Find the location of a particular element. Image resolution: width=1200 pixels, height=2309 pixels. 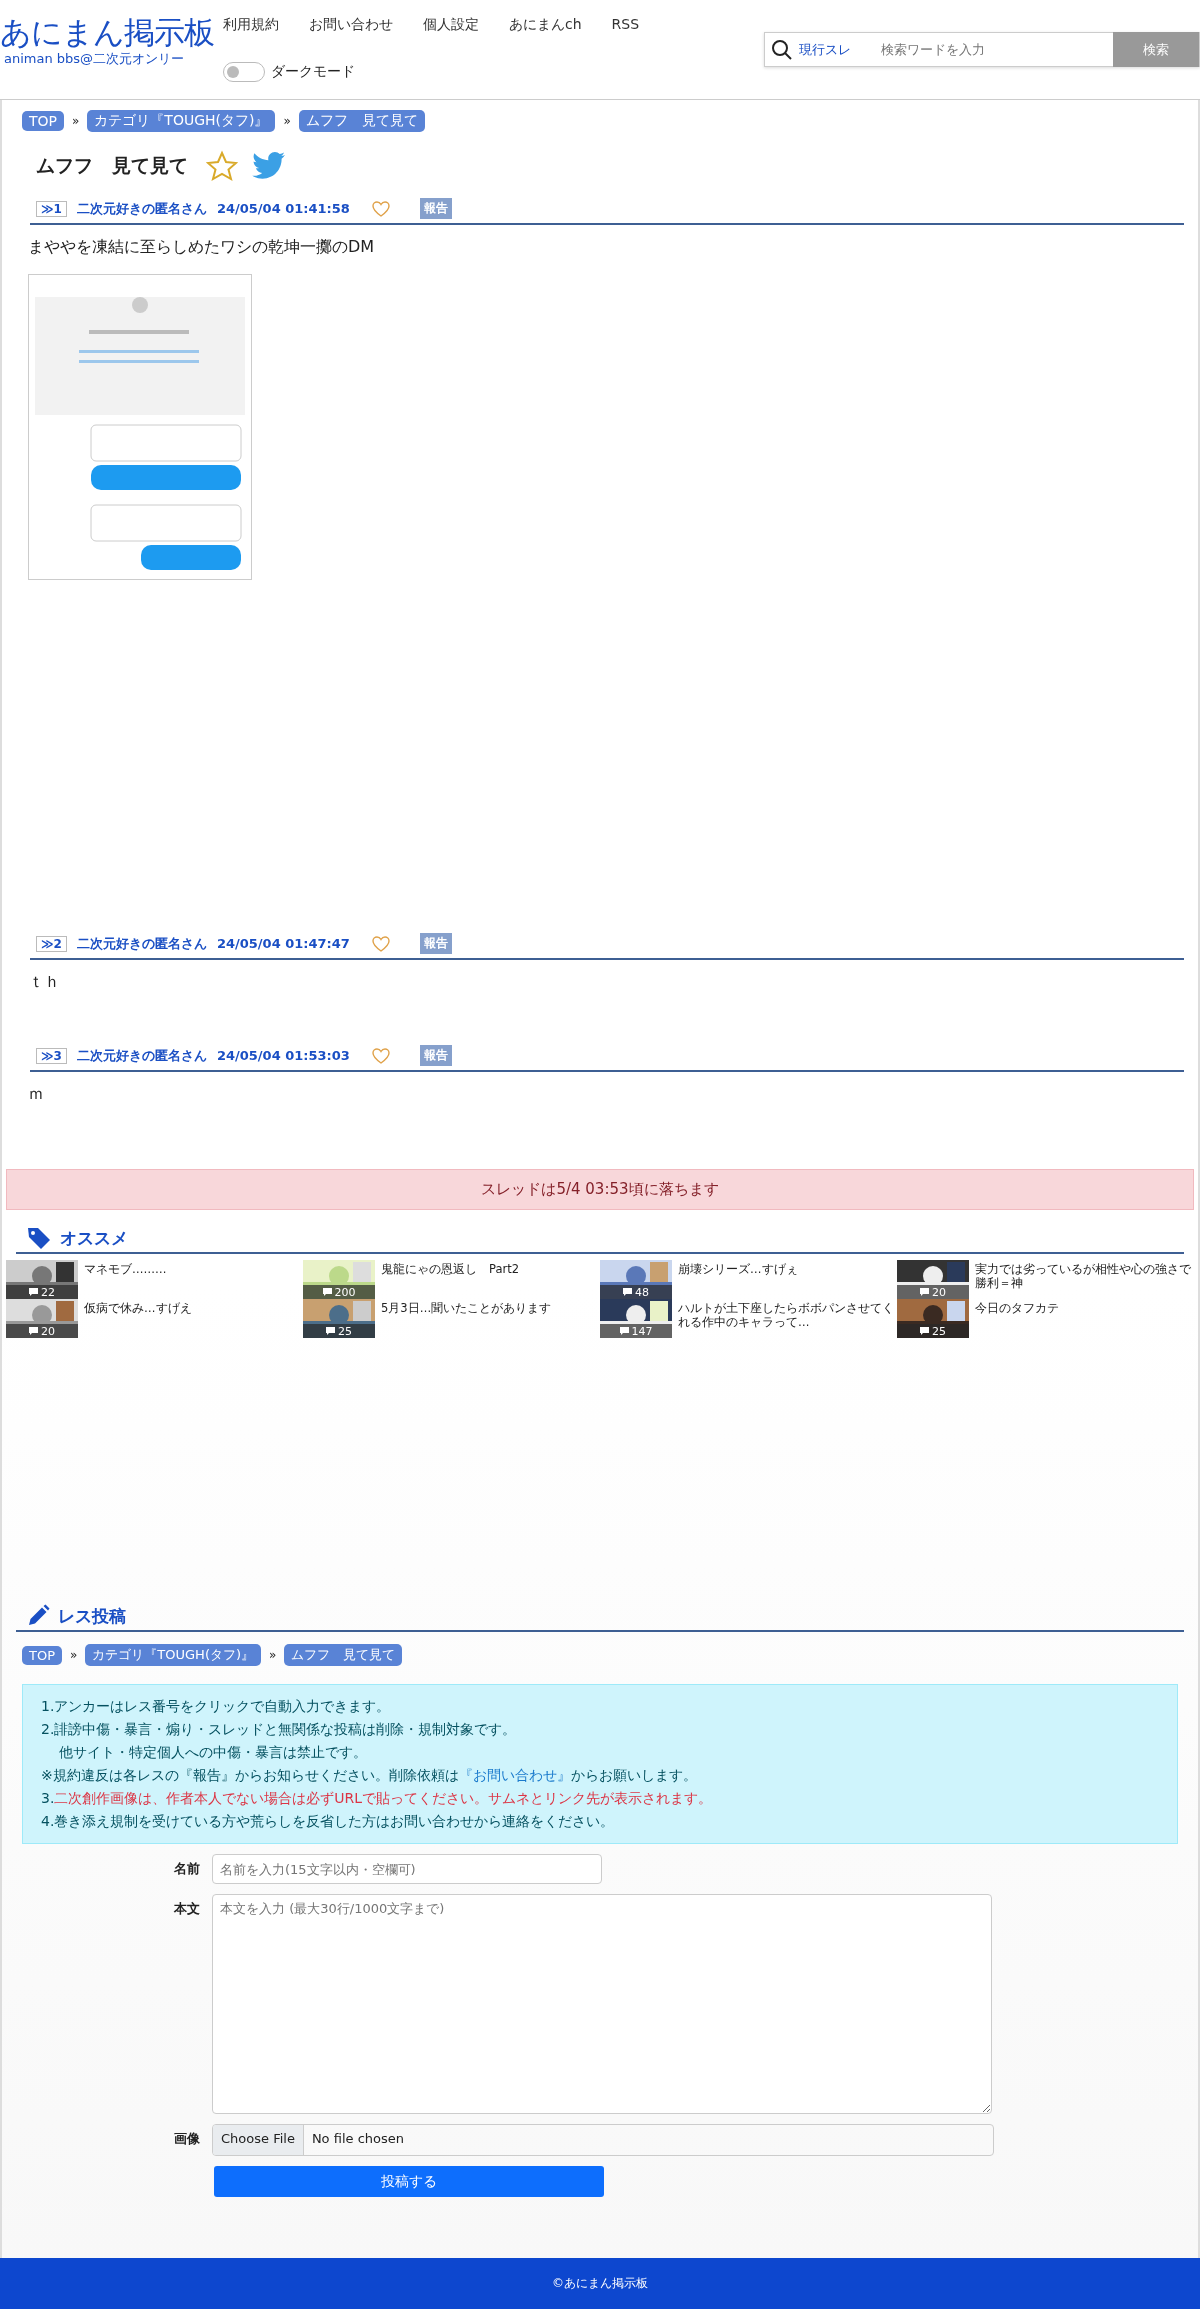

pencil-icon is located at coordinates (38, 1616).